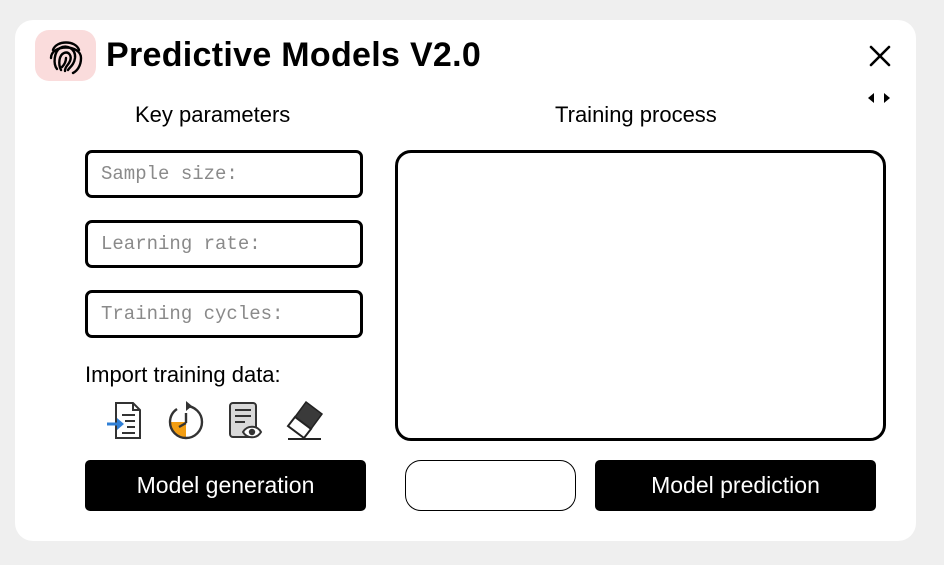  What do you see at coordinates (213, 114) in the screenshot?
I see `key-parameters-title: Key parameters` at bounding box center [213, 114].